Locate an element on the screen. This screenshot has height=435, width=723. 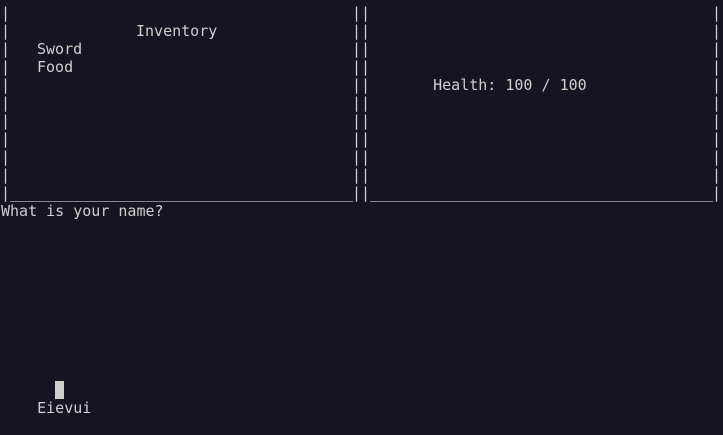
inventory-item-food: Food is located at coordinates (55, 67).